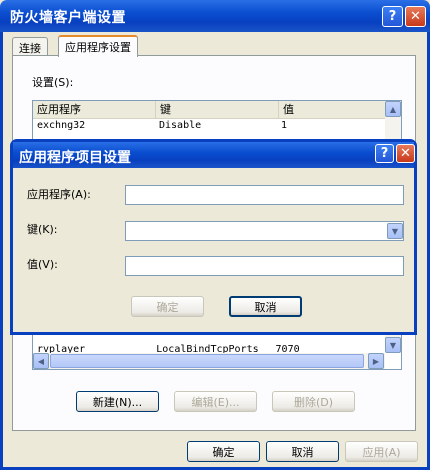 This screenshot has width=430, height=470. Describe the element at coordinates (207, 361) in the screenshot. I see `scroll-thumb` at that location.